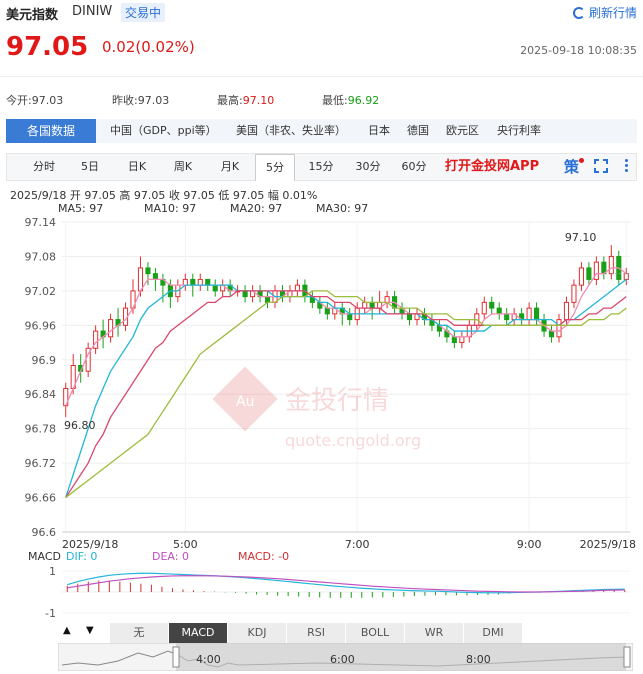  What do you see at coordinates (337, 401) in the screenshot?
I see `watermark-brand: 金投行情` at bounding box center [337, 401].